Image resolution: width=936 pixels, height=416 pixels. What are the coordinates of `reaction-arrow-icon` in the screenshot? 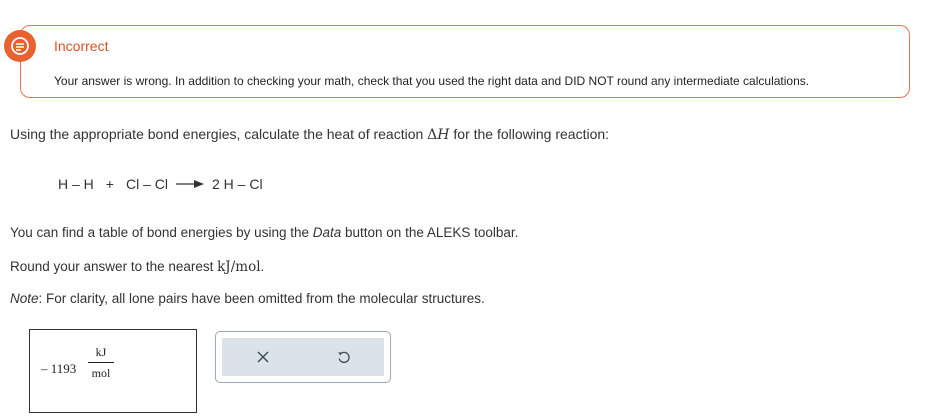 It's located at (190, 184).